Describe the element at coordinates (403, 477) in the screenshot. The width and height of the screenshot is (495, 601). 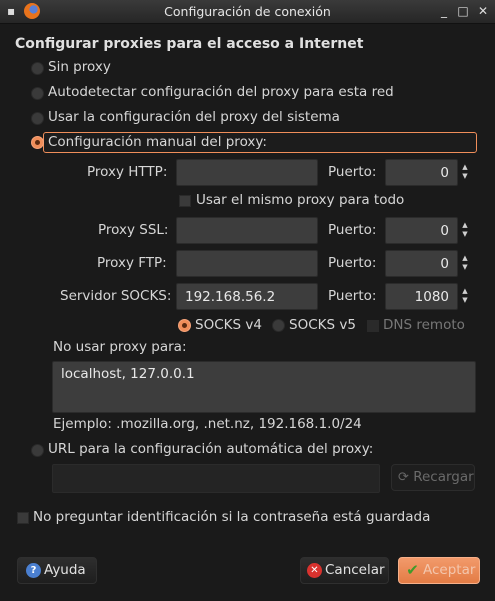
I see `reload-icon: ⟳` at that location.